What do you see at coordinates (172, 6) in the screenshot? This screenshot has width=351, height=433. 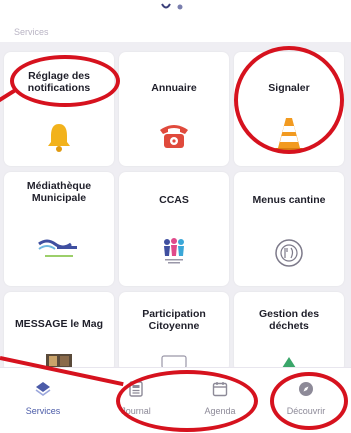 I see `app-logo` at bounding box center [172, 6].